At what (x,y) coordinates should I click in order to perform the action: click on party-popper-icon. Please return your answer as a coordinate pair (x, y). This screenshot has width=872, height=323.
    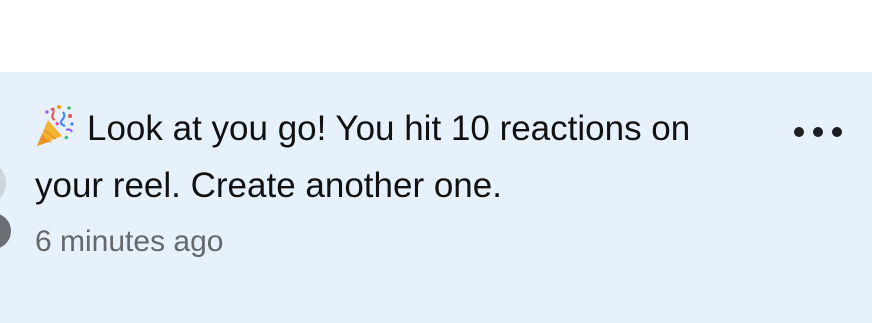
    Looking at the image, I should click on (55, 126).